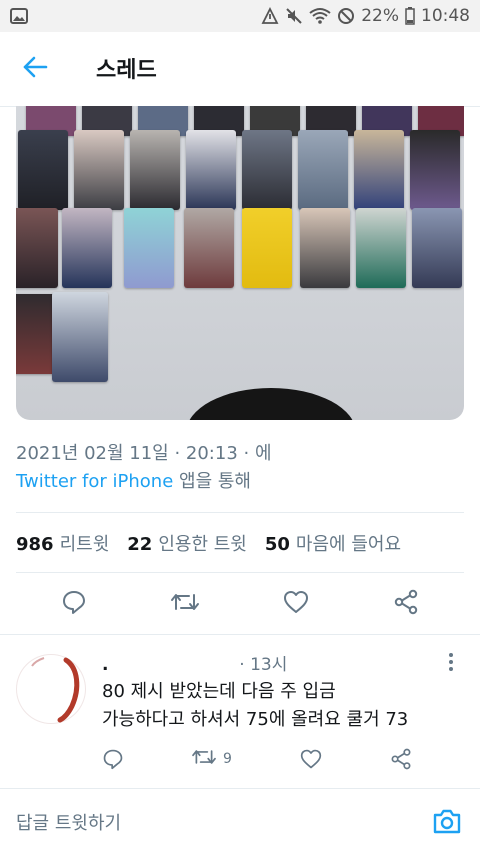 The image size is (480, 854). I want to click on retweet-count: 9, so click(227, 759).